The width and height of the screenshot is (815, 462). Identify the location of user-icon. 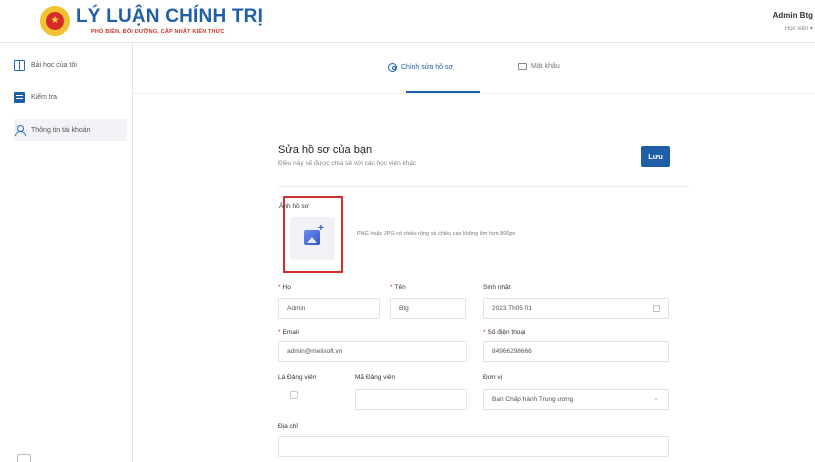
(20, 130).